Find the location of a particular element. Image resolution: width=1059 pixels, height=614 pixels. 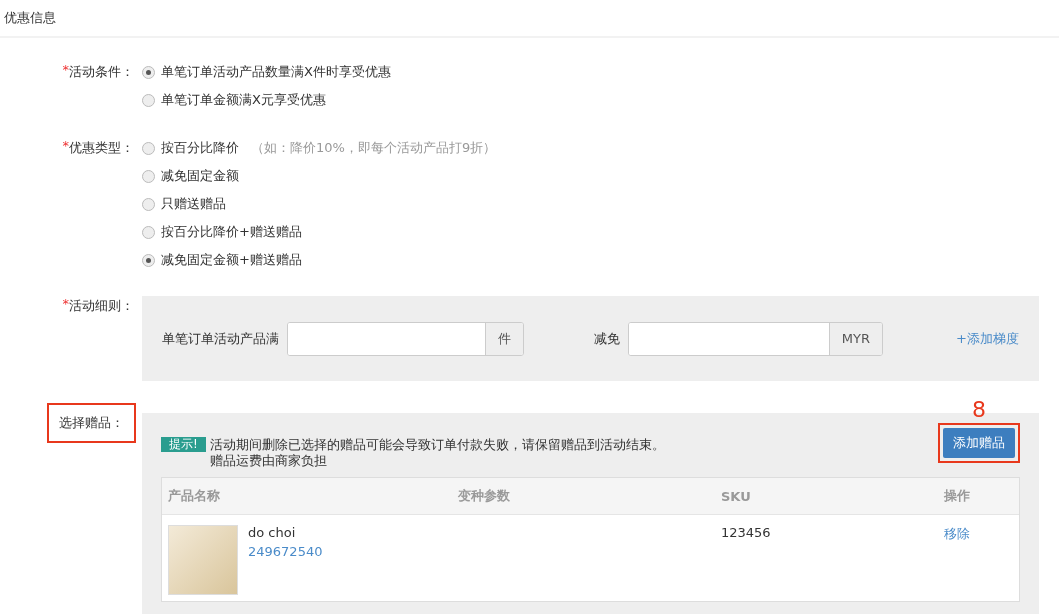

tip-text: 活动期间删除已选择的赠品可能会导致订单付款失败，请保留赠品到活动结束。 is located at coordinates (437, 445).